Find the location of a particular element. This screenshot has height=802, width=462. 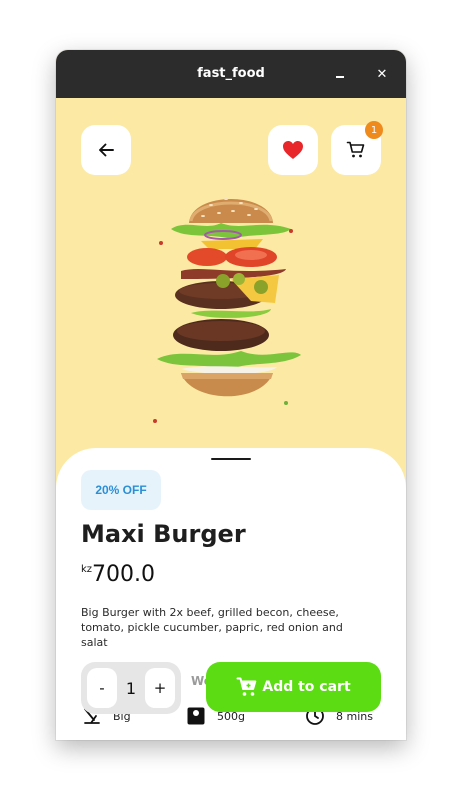

arrow-left-icon is located at coordinates (106, 150).